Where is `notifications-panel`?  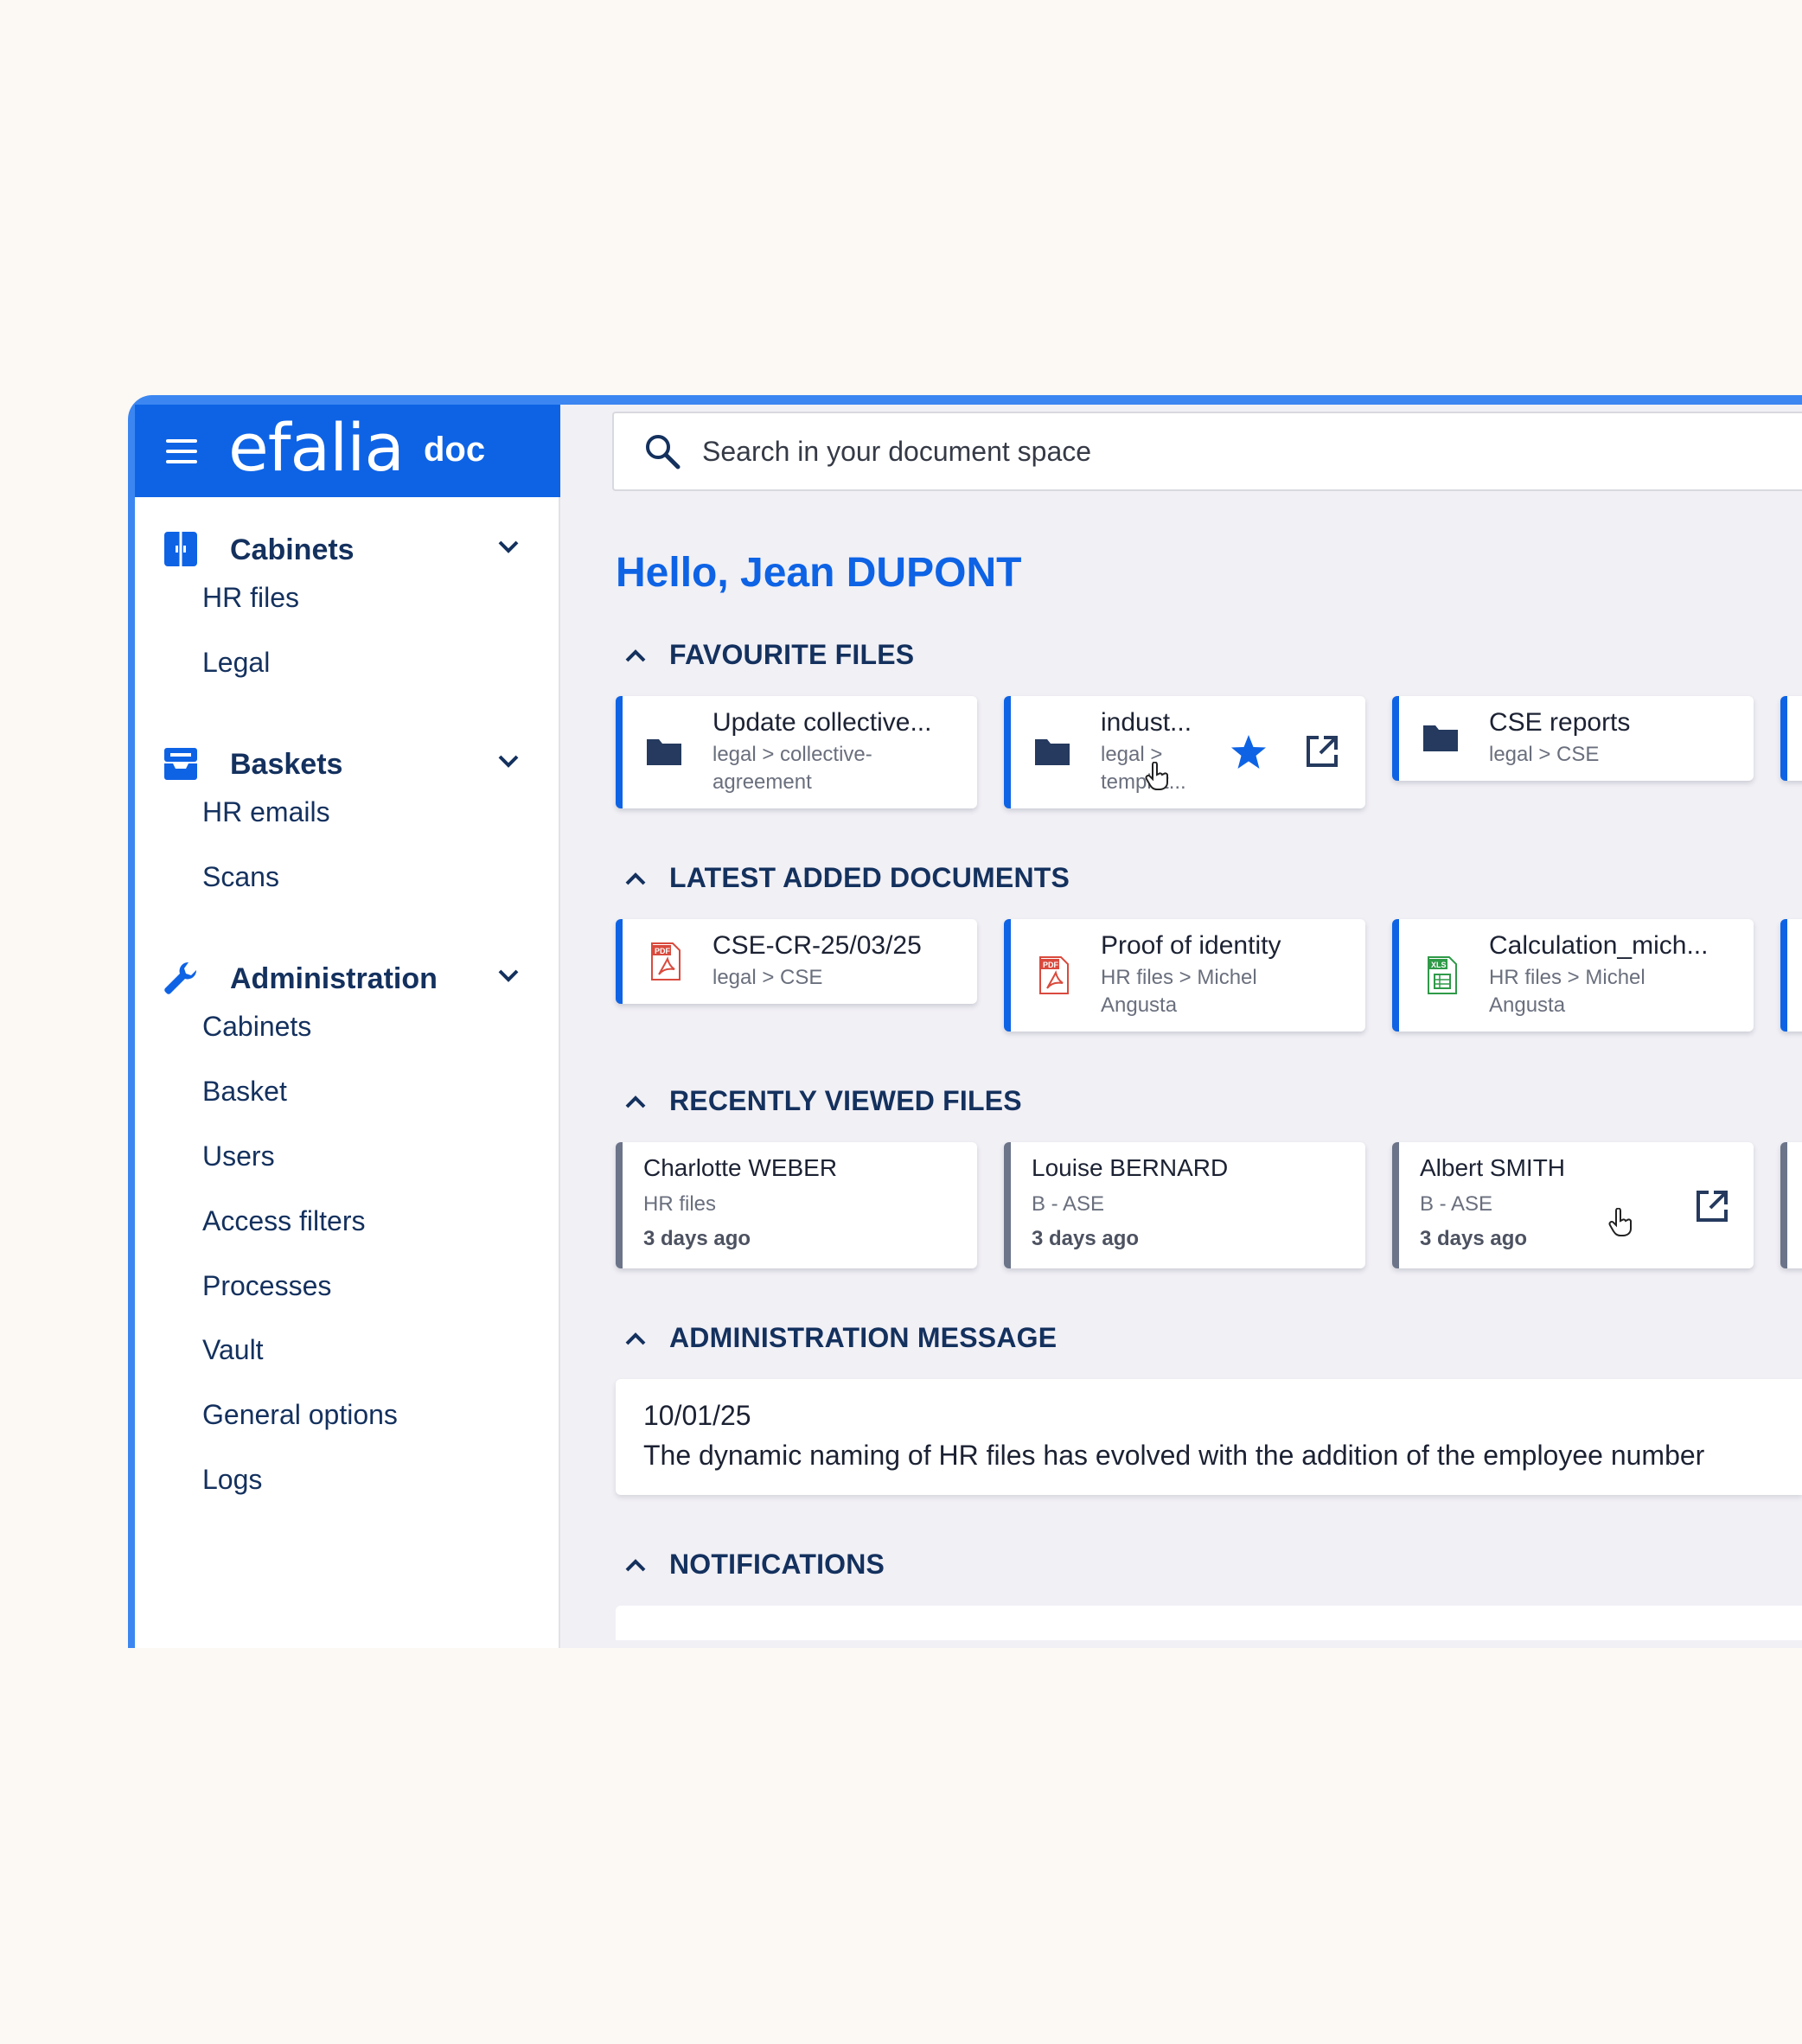 notifications-panel is located at coordinates (1209, 1623).